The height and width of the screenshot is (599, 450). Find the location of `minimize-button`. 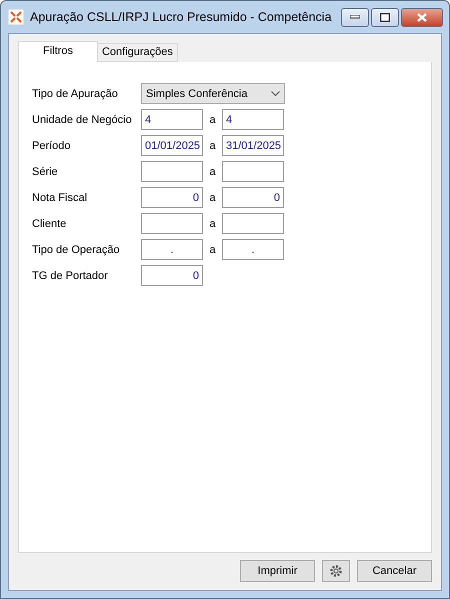

minimize-button is located at coordinates (355, 17).